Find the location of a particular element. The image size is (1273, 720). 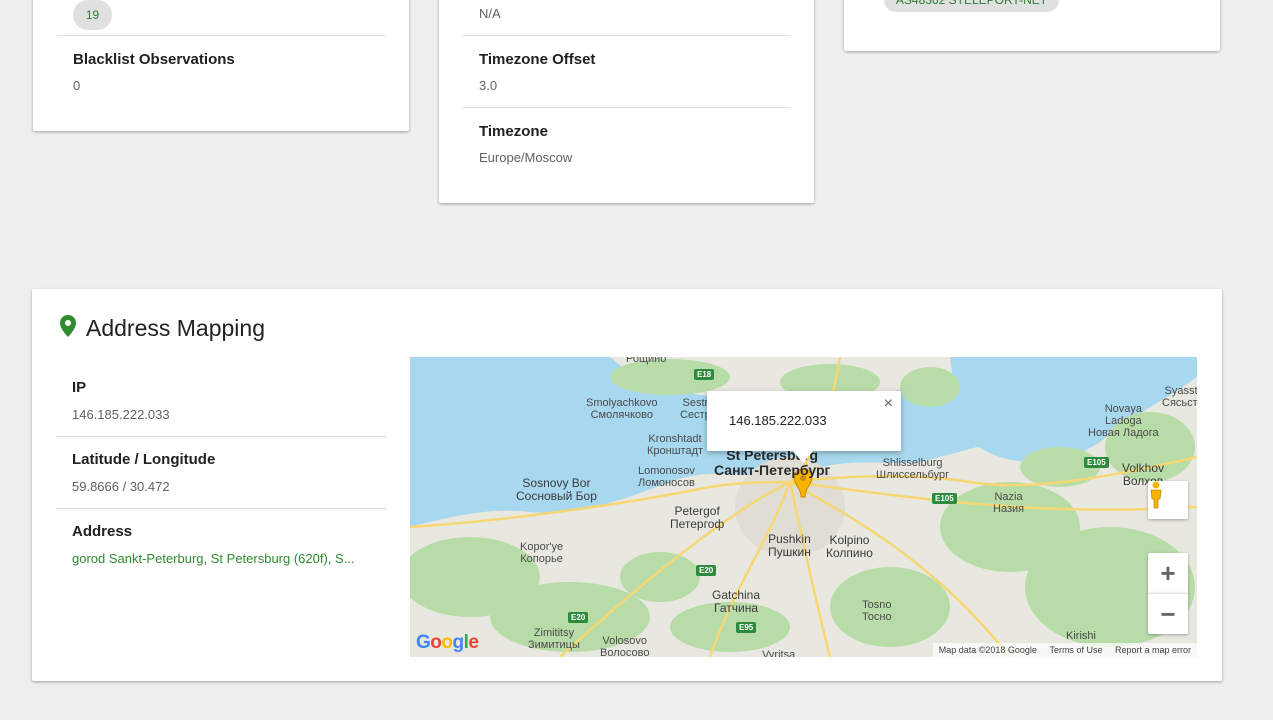

place-label: Kirishi is located at coordinates (1081, 636).